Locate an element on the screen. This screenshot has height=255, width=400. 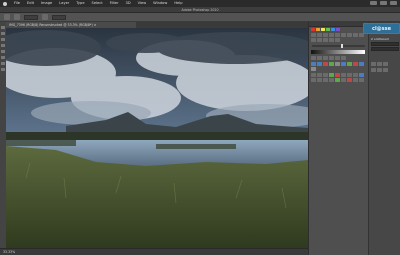
zoom-level: 33.33% is located at coordinates (154, 252).